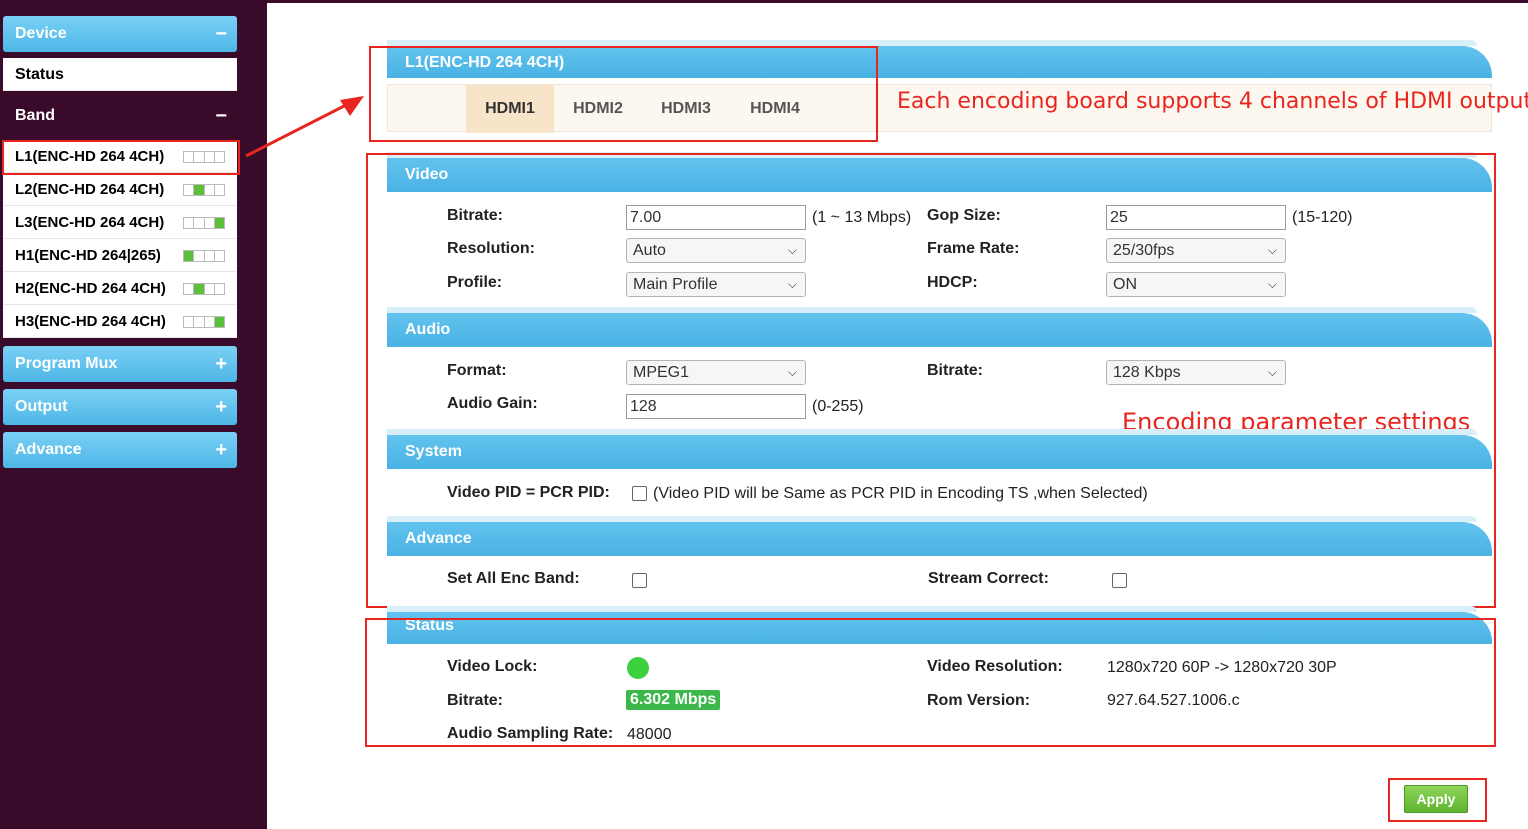 The height and width of the screenshot is (829, 1528). What do you see at coordinates (120, 450) in the screenshot?
I see `sidebar-advance-header: Advance +` at bounding box center [120, 450].